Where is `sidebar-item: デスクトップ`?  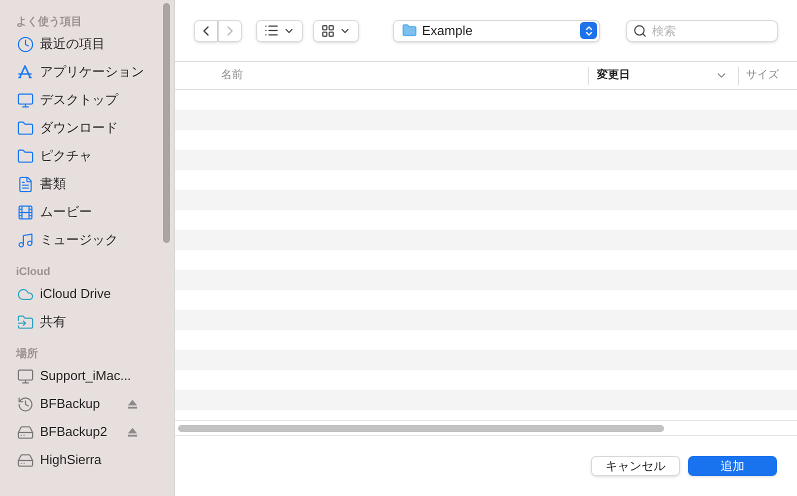
sidebar-item: デスクトップ is located at coordinates (79, 100).